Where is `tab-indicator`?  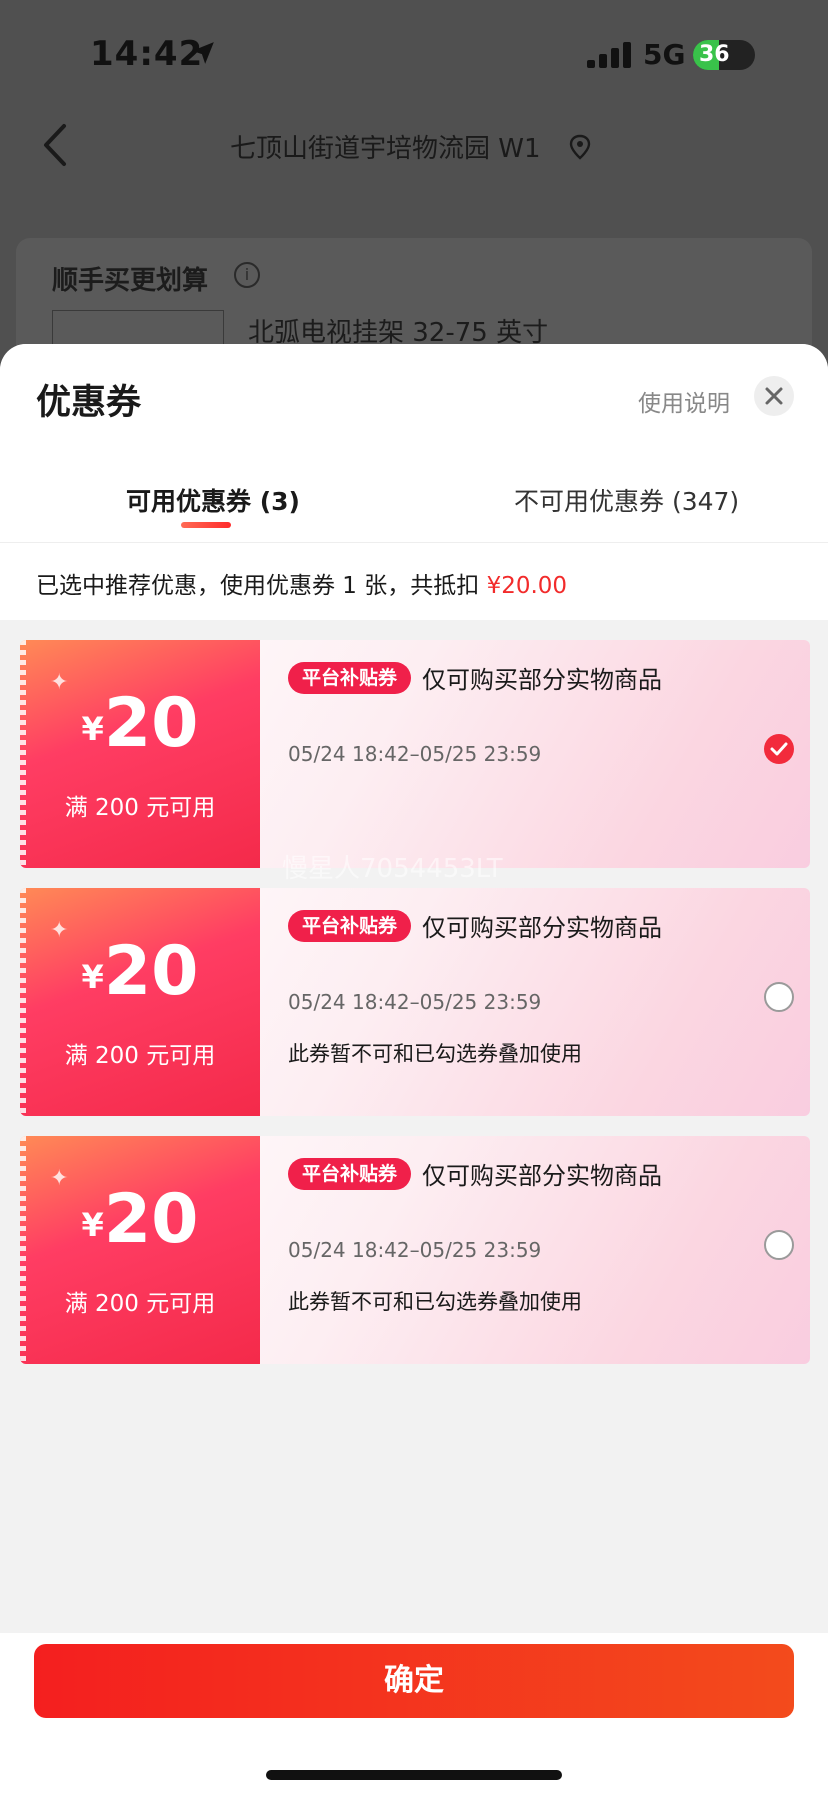
tab-indicator is located at coordinates (206, 525).